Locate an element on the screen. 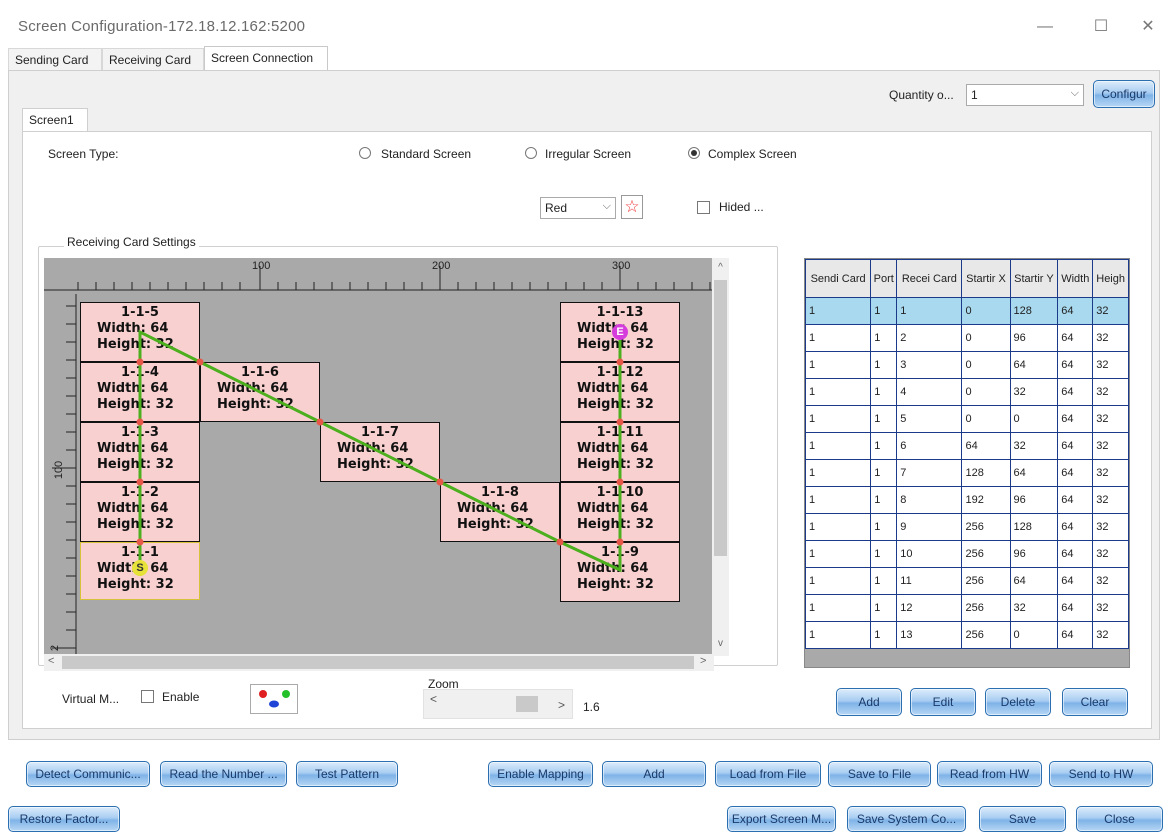 This screenshot has height=833, width=1168. virtual-enable-checkbox is located at coordinates (147, 696).